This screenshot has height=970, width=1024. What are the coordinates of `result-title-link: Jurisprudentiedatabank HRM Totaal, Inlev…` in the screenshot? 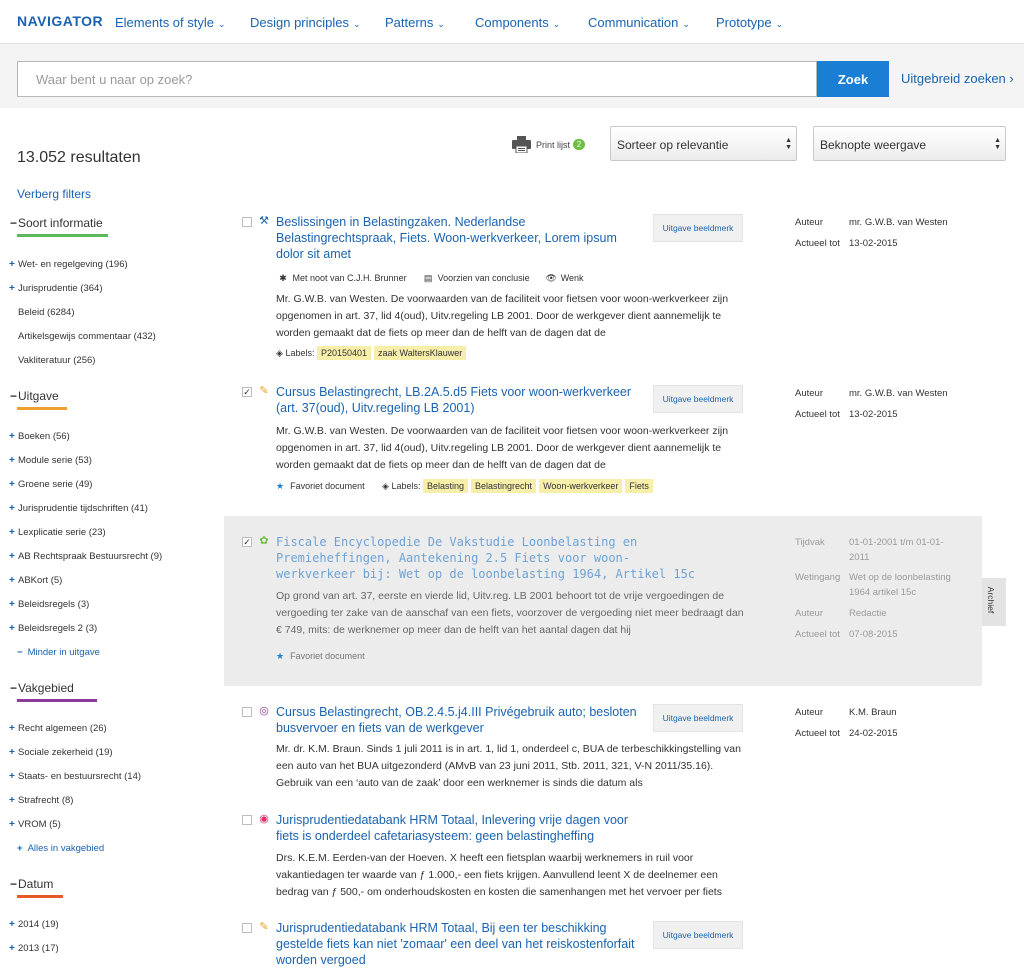 It's located at (461, 828).